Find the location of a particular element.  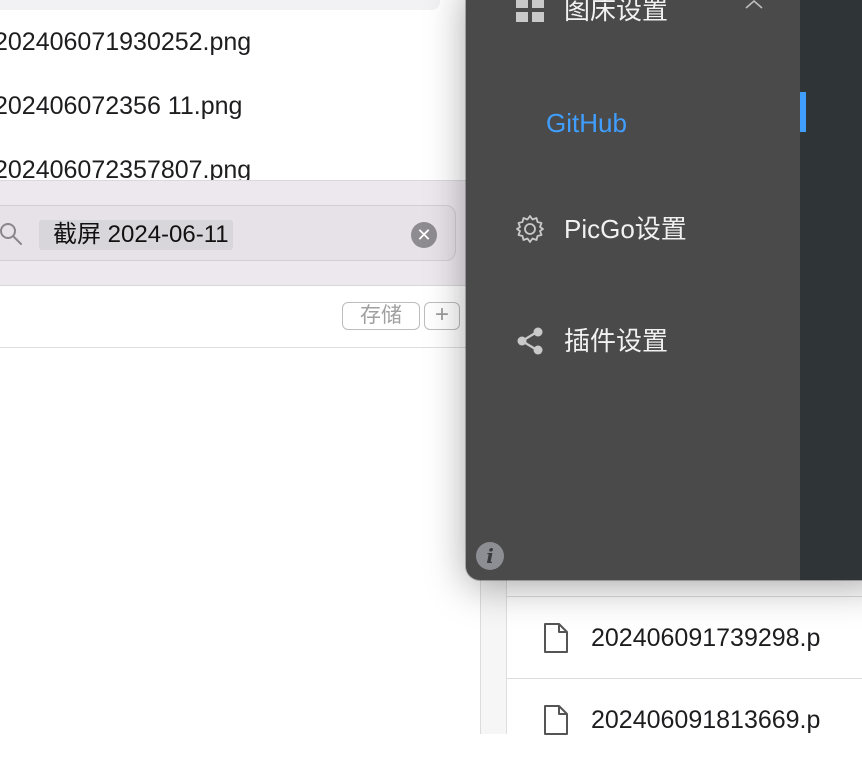

menu-label: 图床设置 is located at coordinates (616, 12).